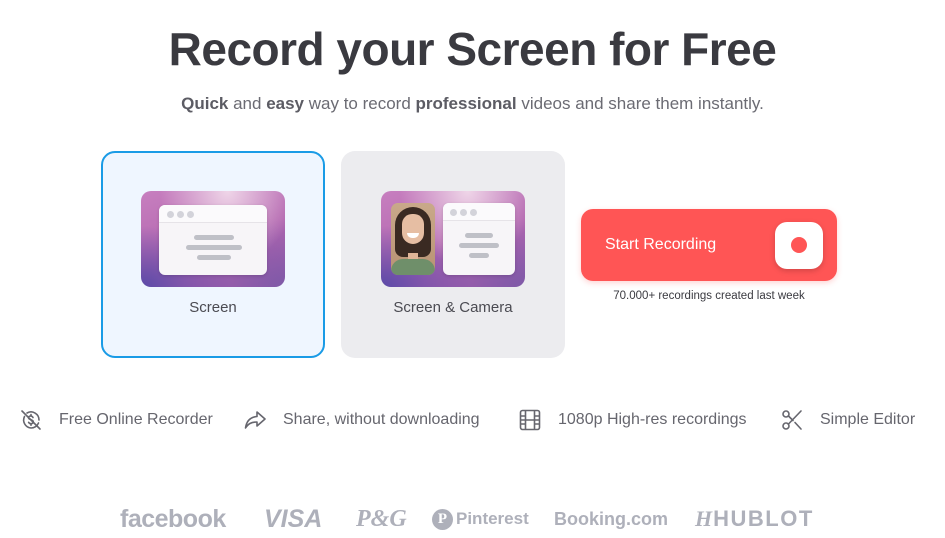 The width and height of the screenshot is (945, 538). I want to click on page-title: Record your Screen for Free, so click(472, 49).